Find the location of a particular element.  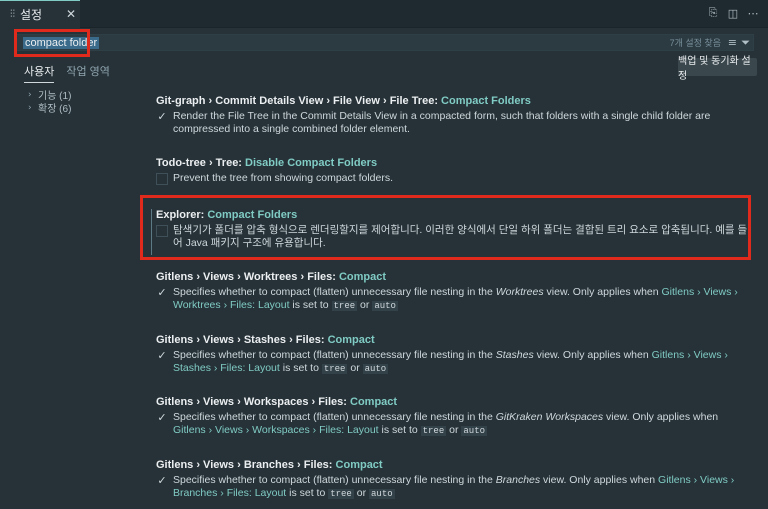

backup-sync-button: 백업 및 동기화 설정 is located at coordinates (717, 69).